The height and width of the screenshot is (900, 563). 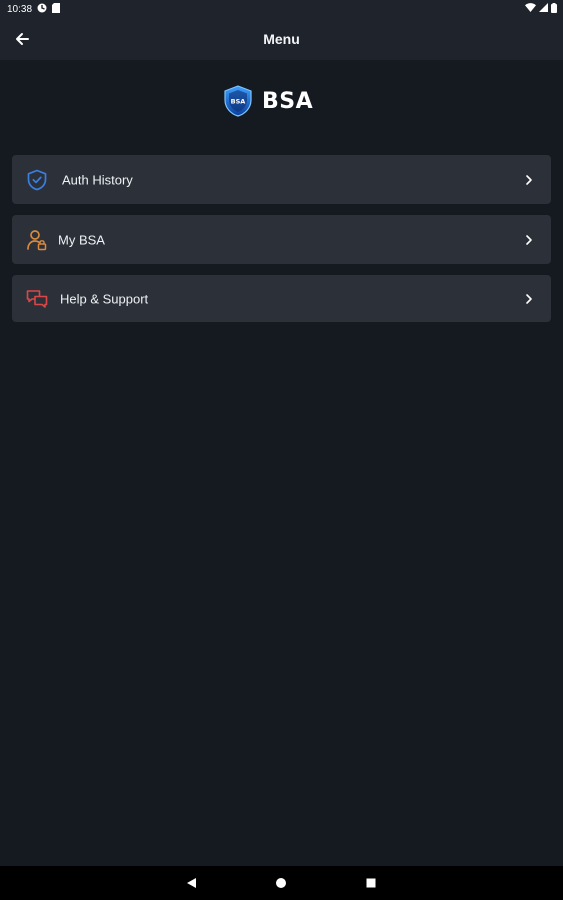 I want to click on page-title: Menu, so click(x=281, y=39).